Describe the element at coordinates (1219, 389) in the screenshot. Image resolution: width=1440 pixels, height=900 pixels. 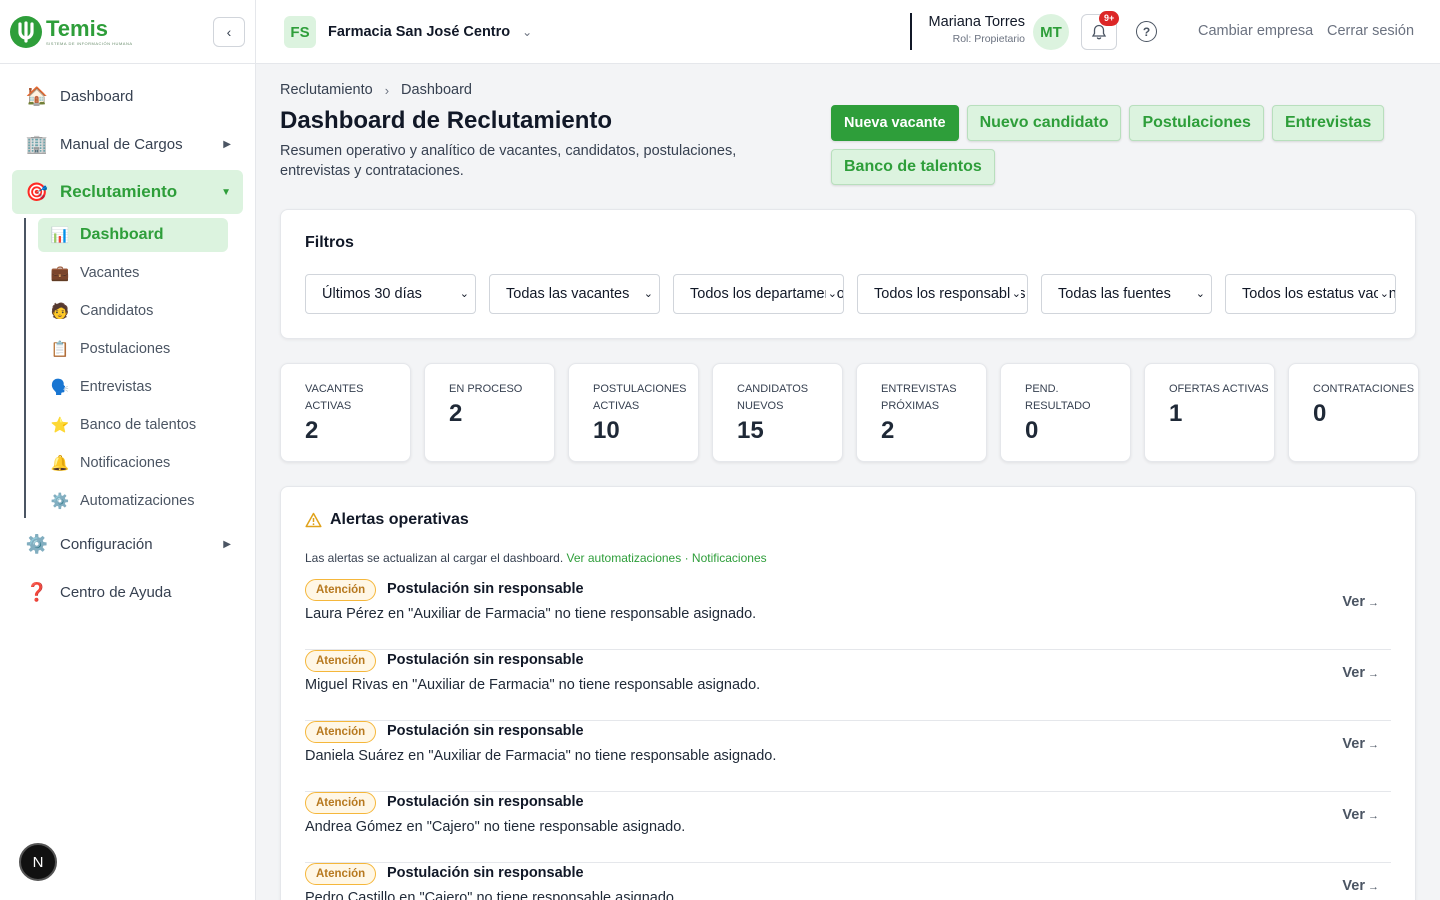
I see `stat-label: Ofertas activas` at that location.